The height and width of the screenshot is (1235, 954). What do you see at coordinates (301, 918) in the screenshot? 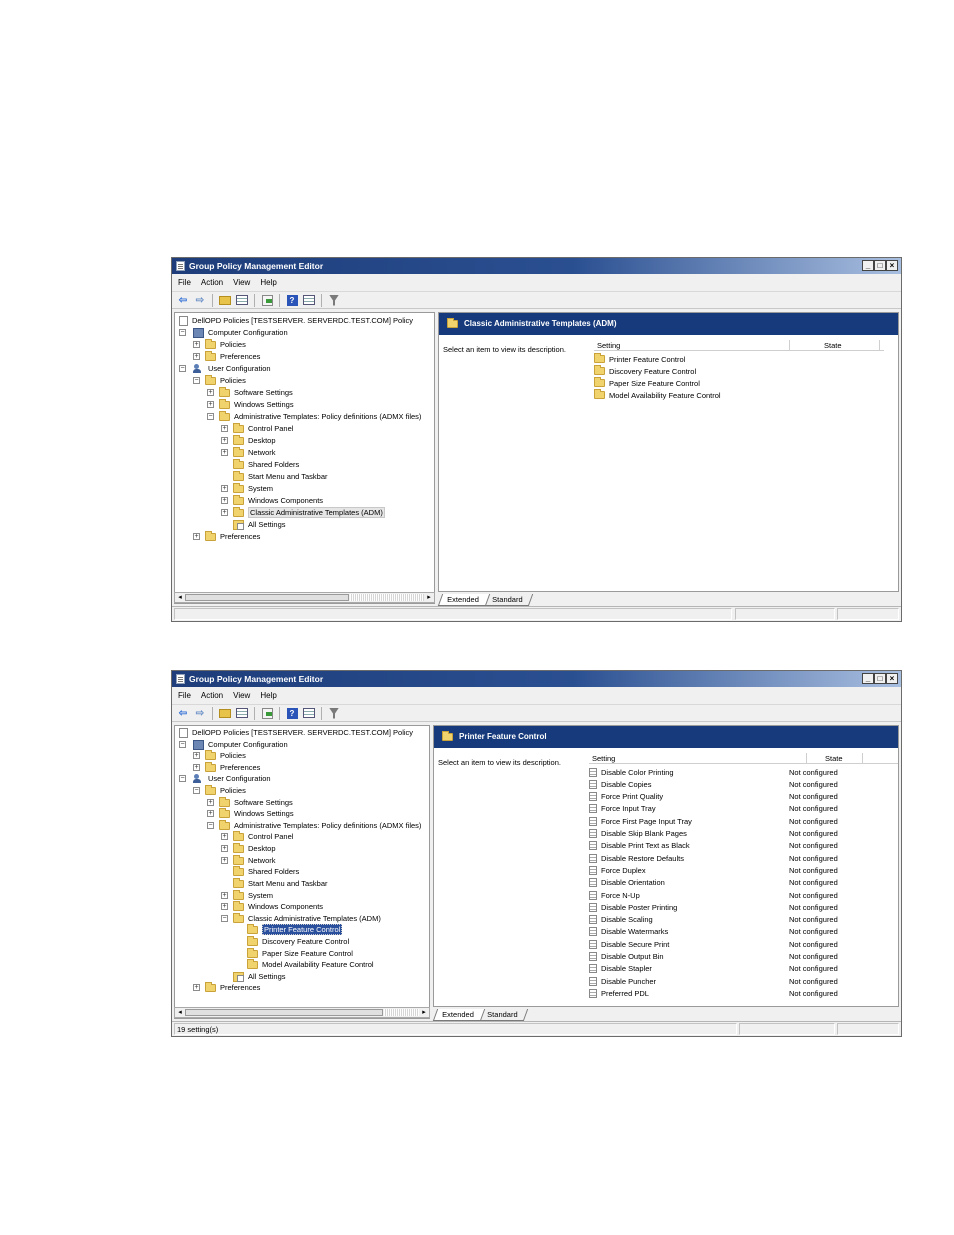
I see `tree-item-classic-adm: − Classic Administrative Templates (ADM)` at bounding box center [301, 918].